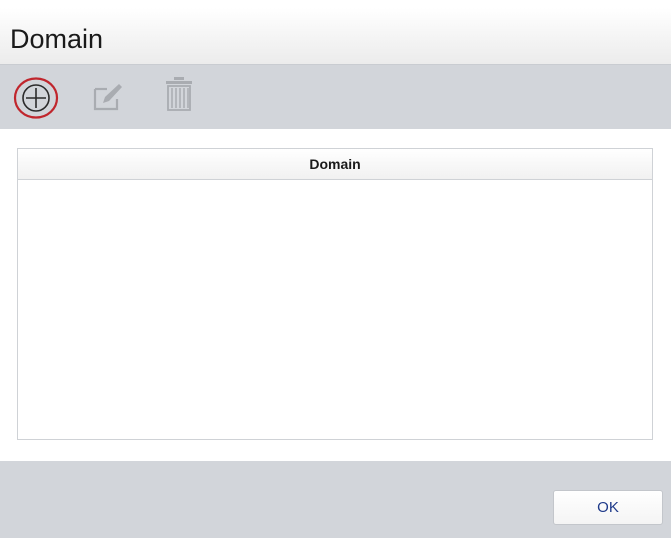 The image size is (671, 538). What do you see at coordinates (335, 36) in the screenshot?
I see `dialog-title-bar: Domain` at bounding box center [335, 36].